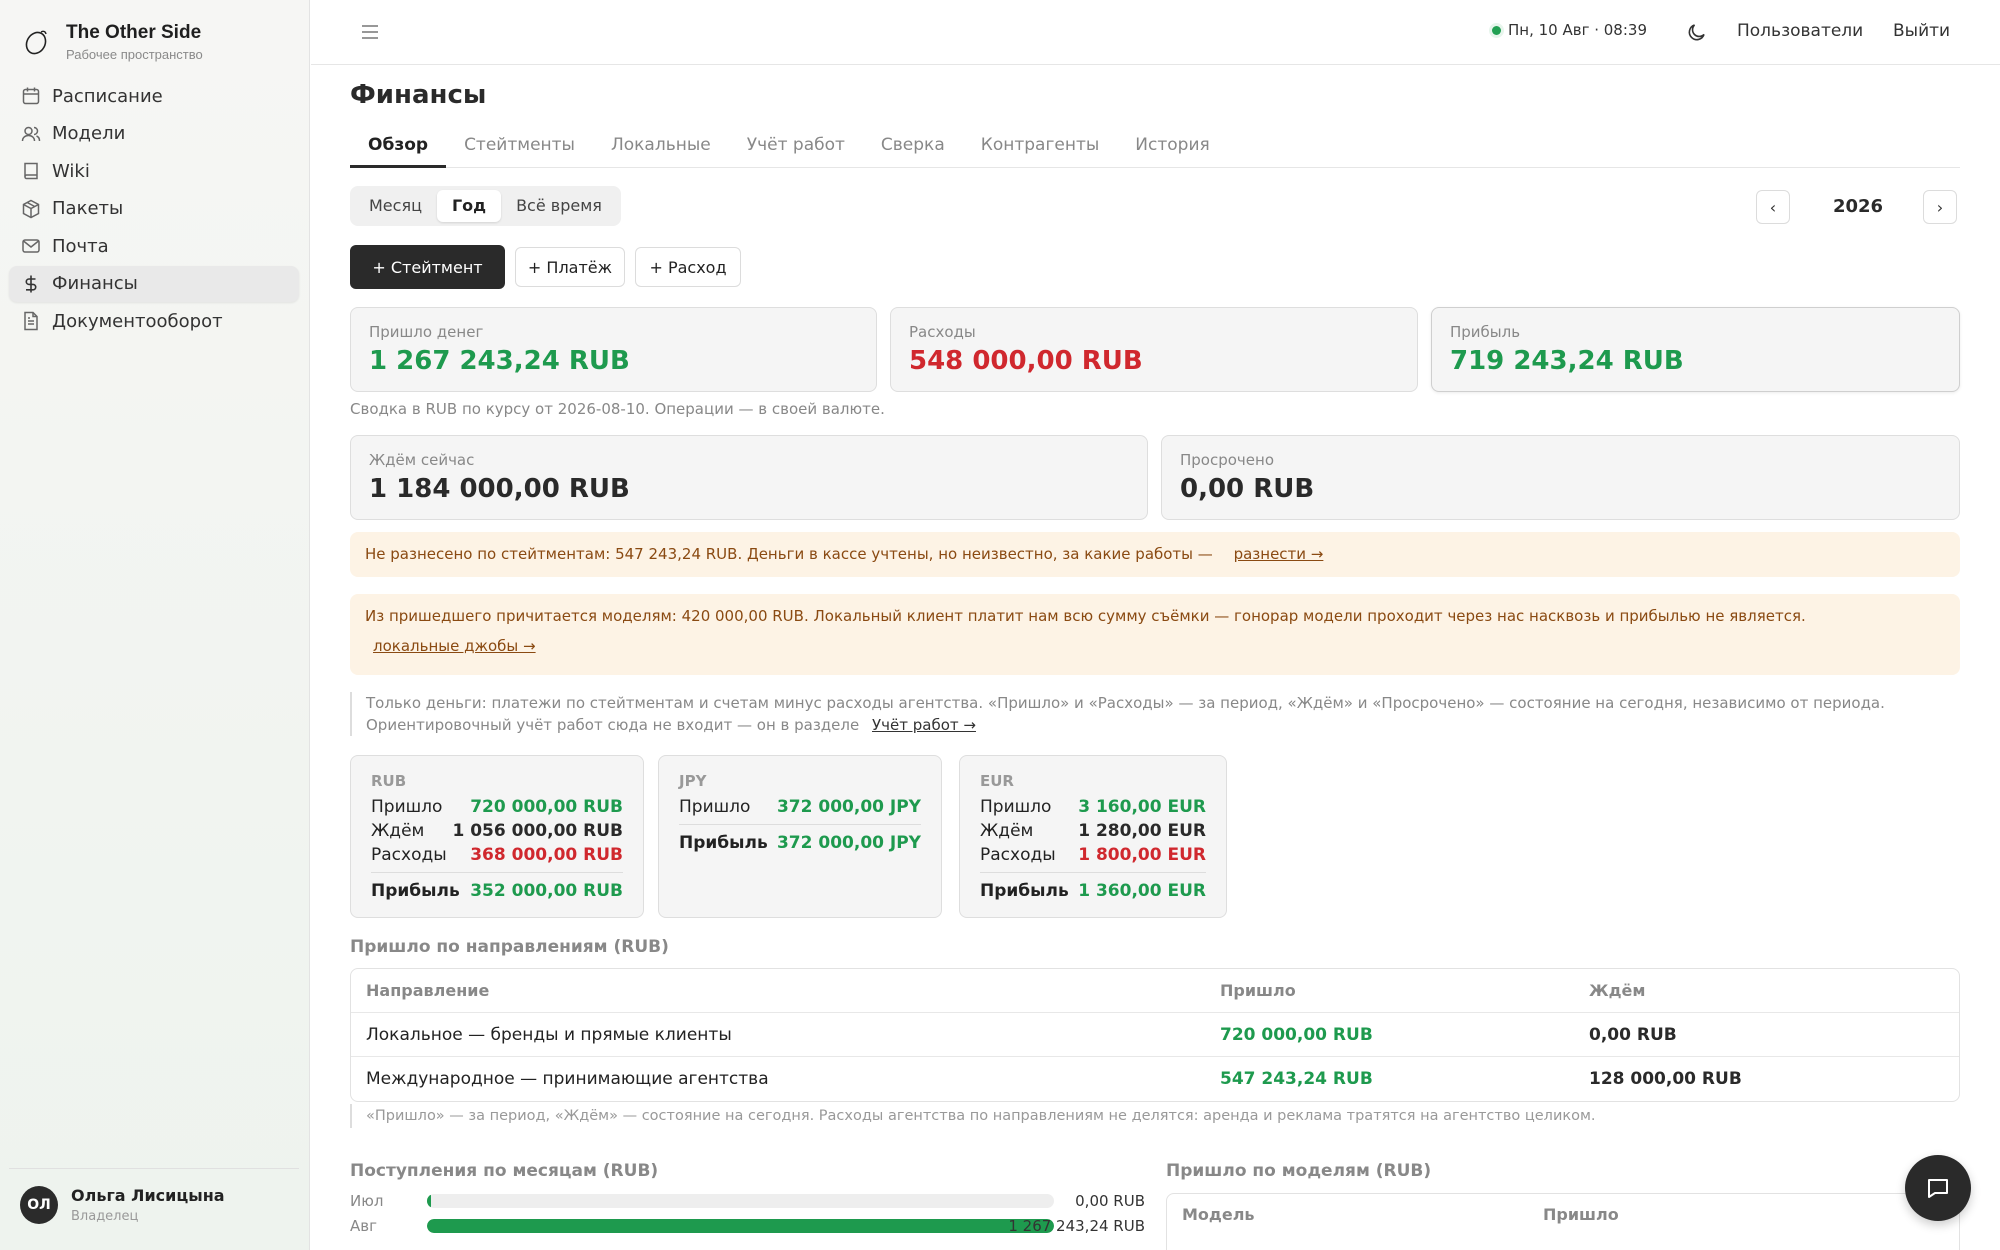 The width and height of the screenshot is (2000, 1250). Describe the element at coordinates (1695, 349) in the screenshot. I see `profit-card: Прибыль 719 243,24 RUB` at that location.